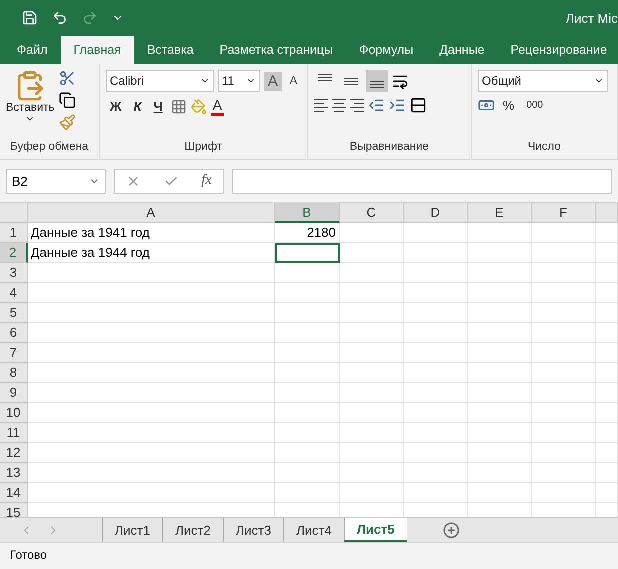  Describe the element at coordinates (592, 18) in the screenshot. I see `window-title: Лист Mic` at that location.